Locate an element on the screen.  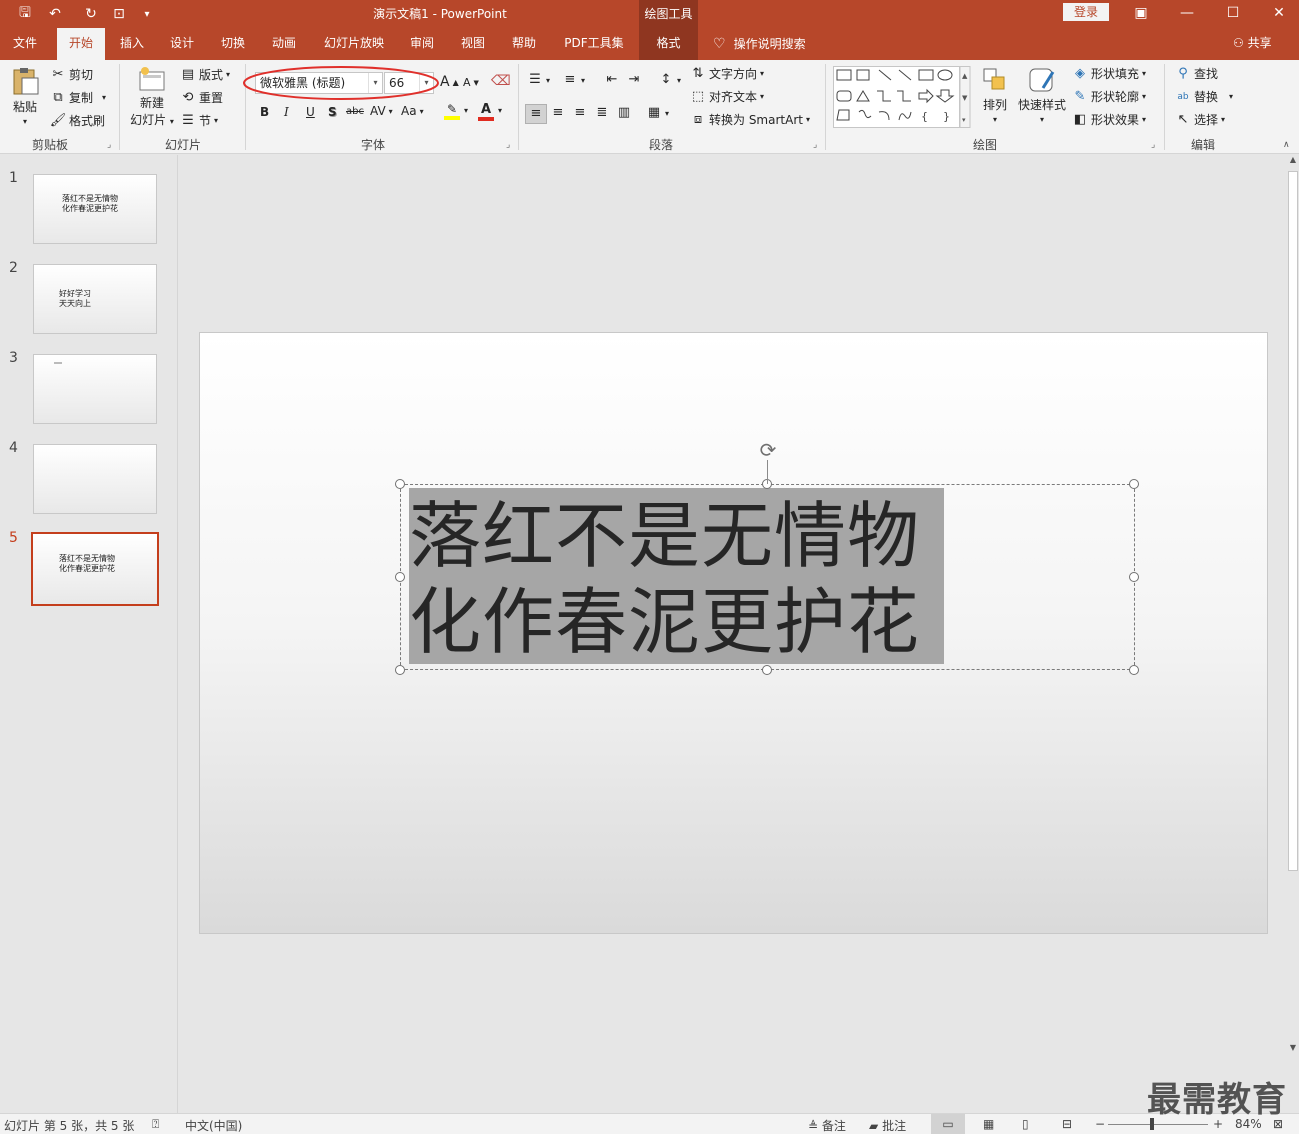
person-icon: ⚇ is located at coordinates (1238, 43).